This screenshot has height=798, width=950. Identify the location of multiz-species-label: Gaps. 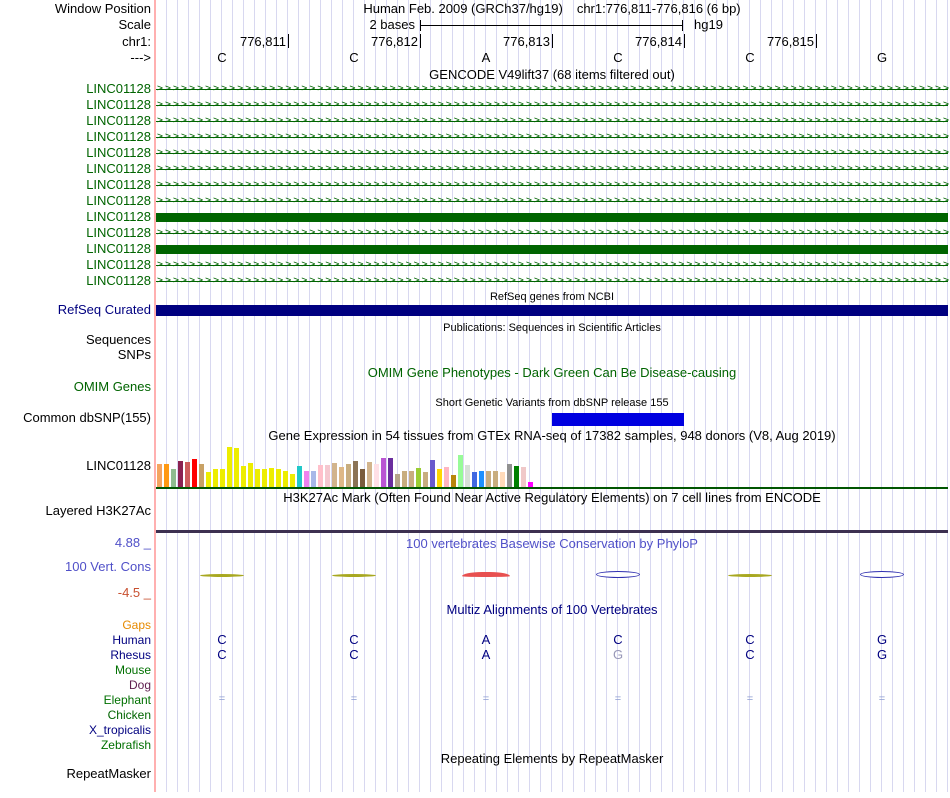
(75, 625).